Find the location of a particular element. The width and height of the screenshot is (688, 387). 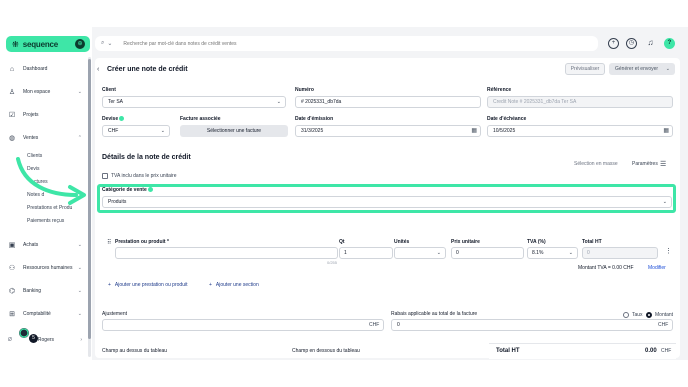

echeance-label: Date d'échéance is located at coordinates (507, 119).